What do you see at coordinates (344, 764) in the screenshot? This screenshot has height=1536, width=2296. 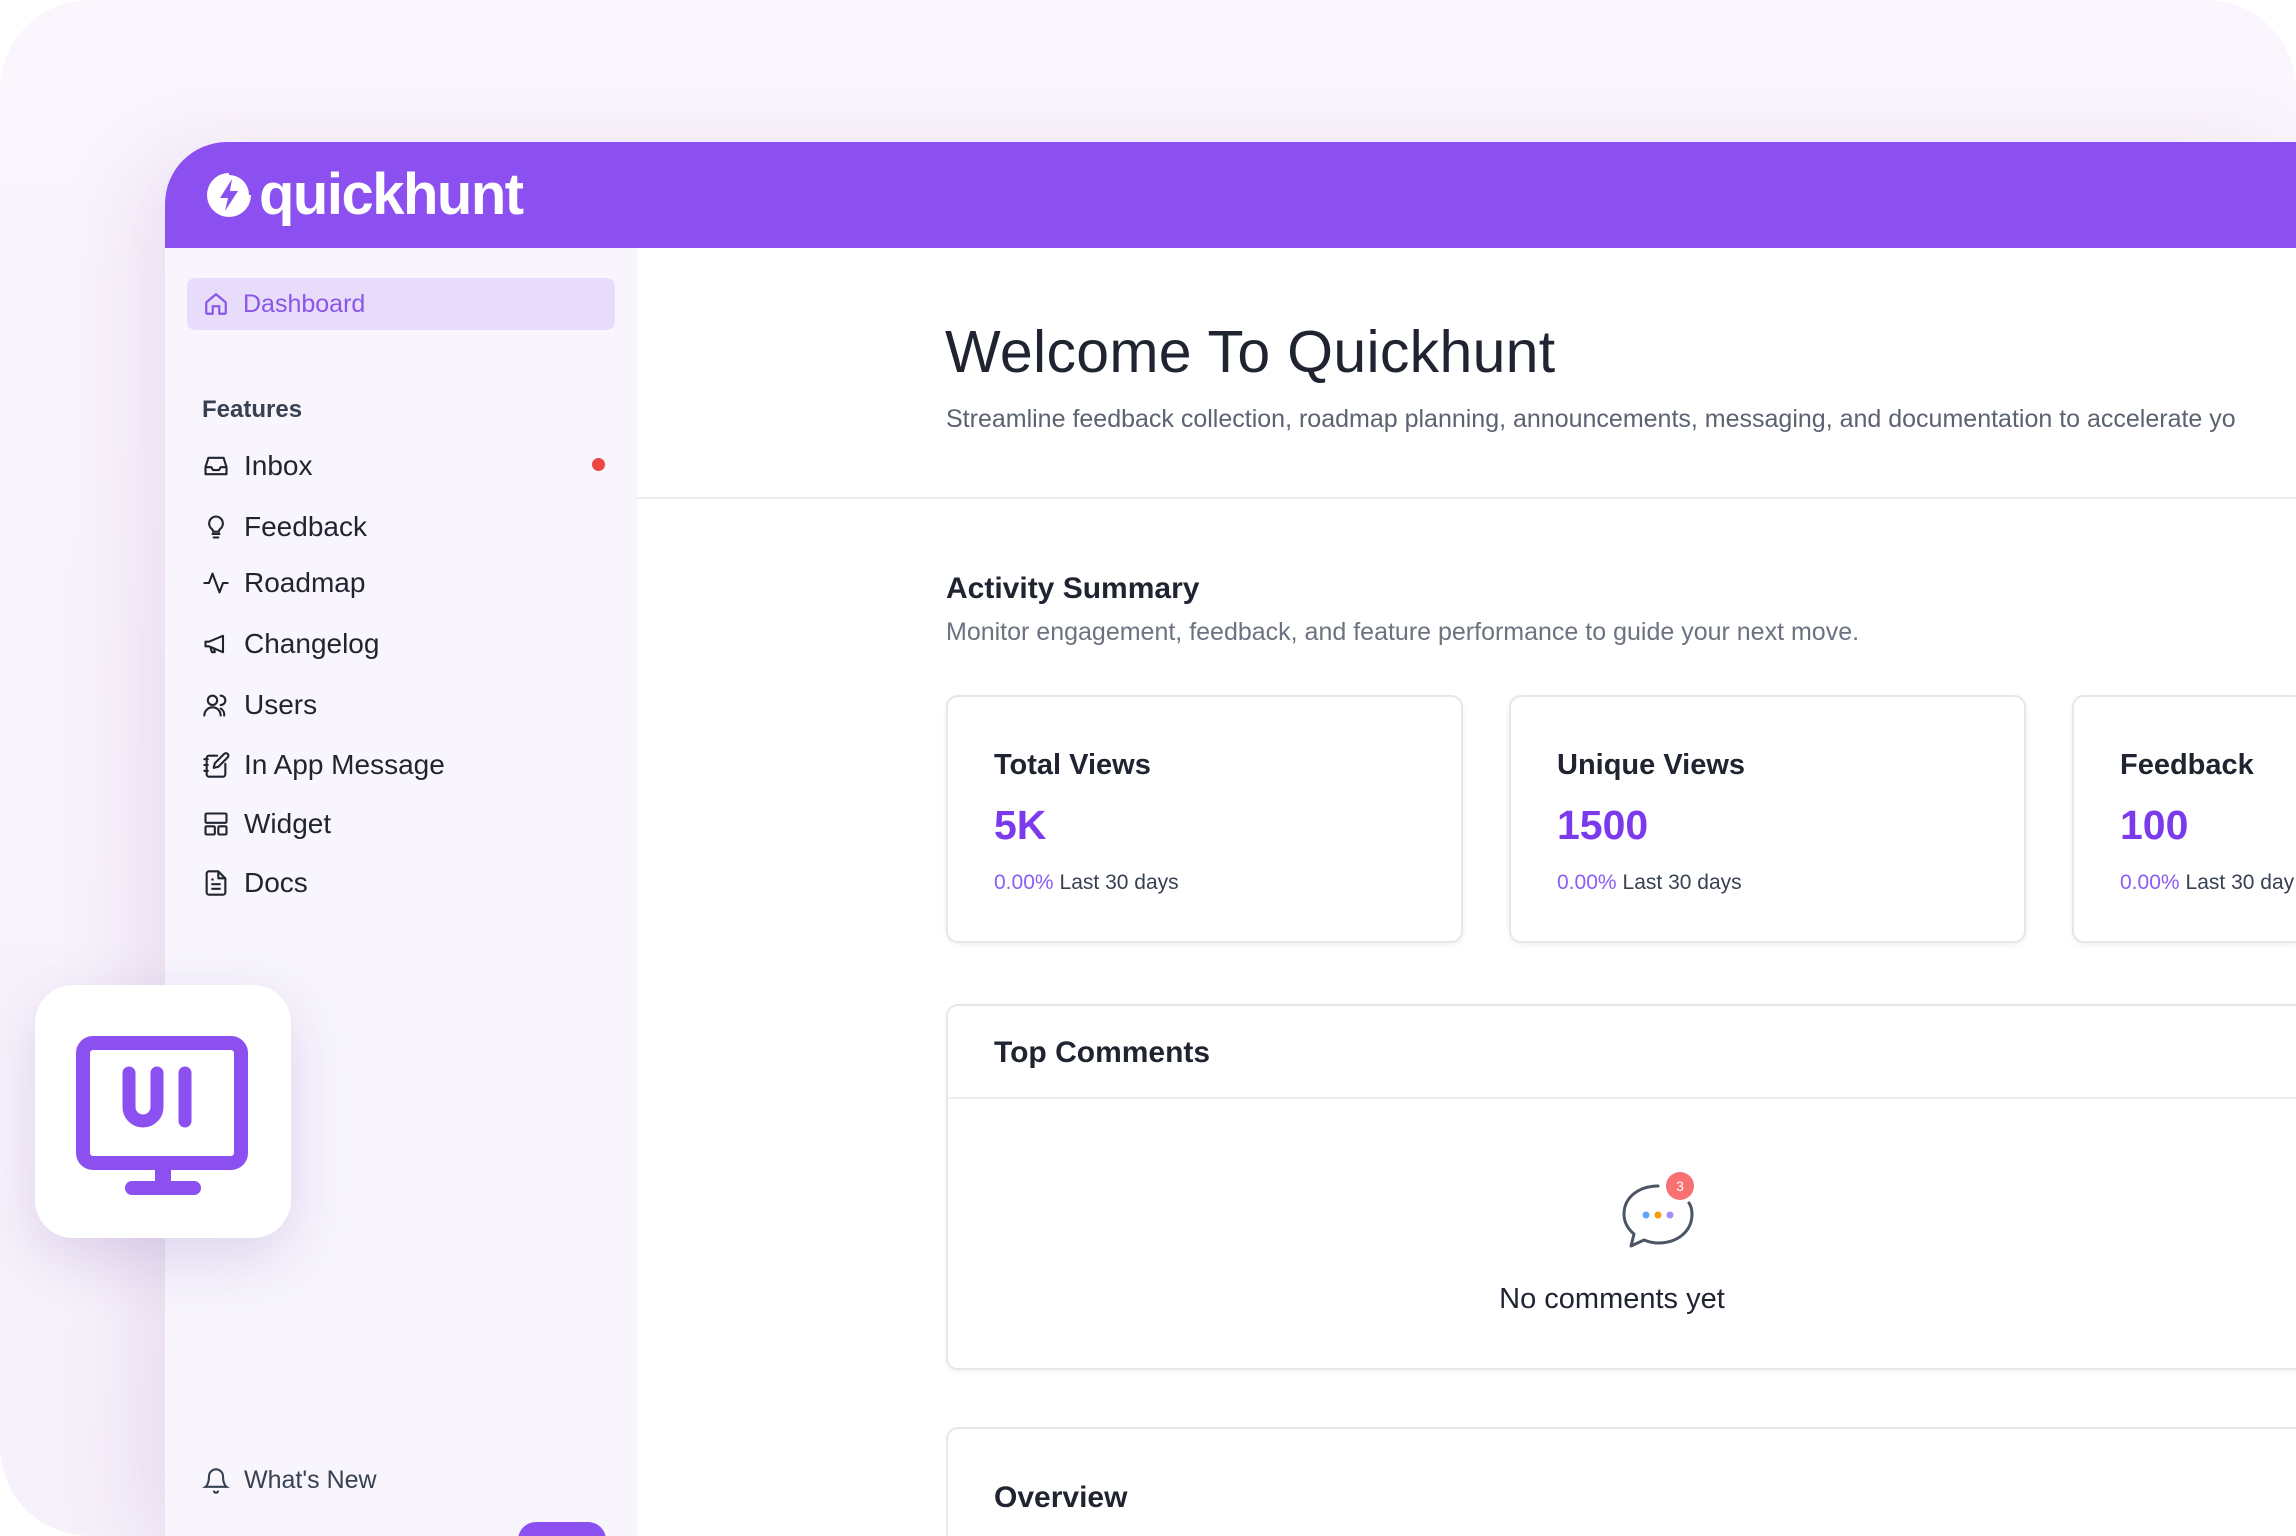 I see `sidebar-item-label: In App Message` at bounding box center [344, 764].